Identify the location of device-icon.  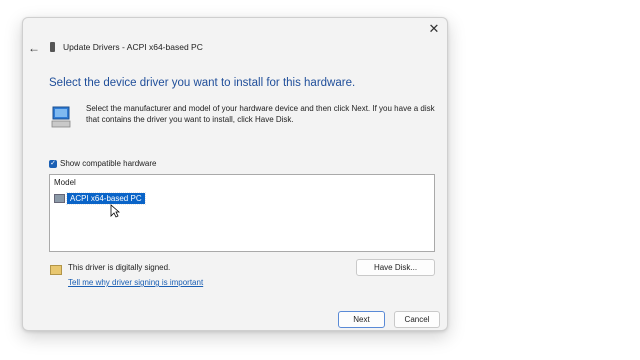
(52, 47).